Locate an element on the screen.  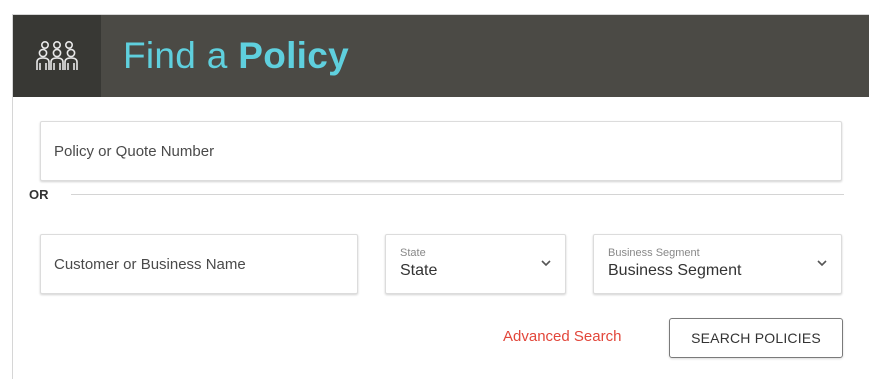
state-select: State State is located at coordinates (475, 264).